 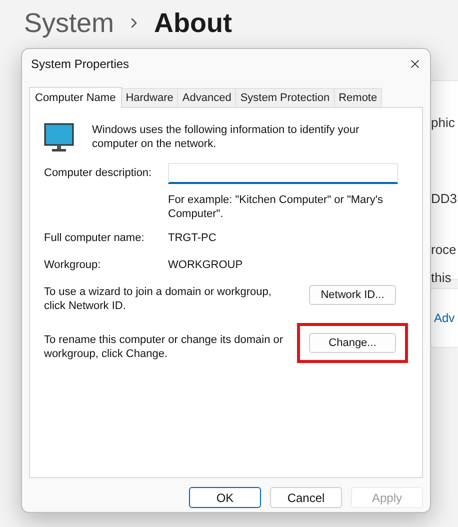 What do you see at coordinates (192, 238) in the screenshot?
I see `field-value: TRGT-PC` at bounding box center [192, 238].